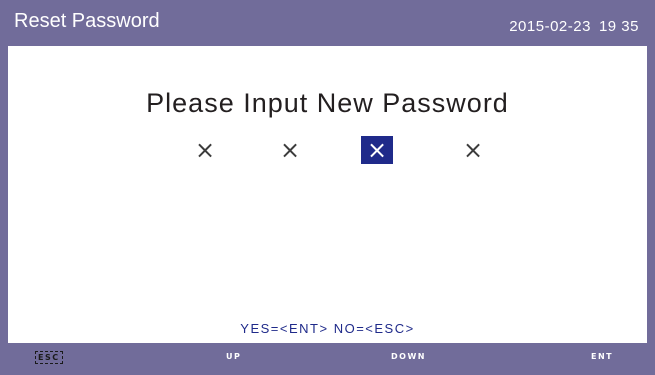  What do you see at coordinates (327, 359) in the screenshot?
I see `button-bar: ESC UP DOWN ENT` at bounding box center [327, 359].